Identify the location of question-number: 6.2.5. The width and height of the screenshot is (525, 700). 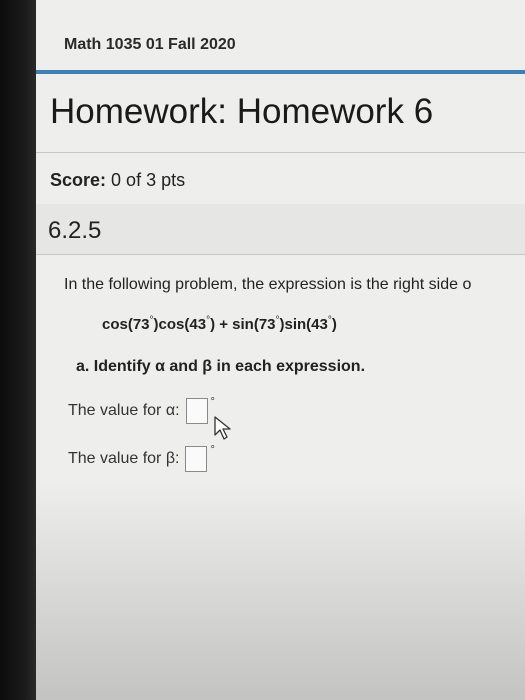
(75, 230).